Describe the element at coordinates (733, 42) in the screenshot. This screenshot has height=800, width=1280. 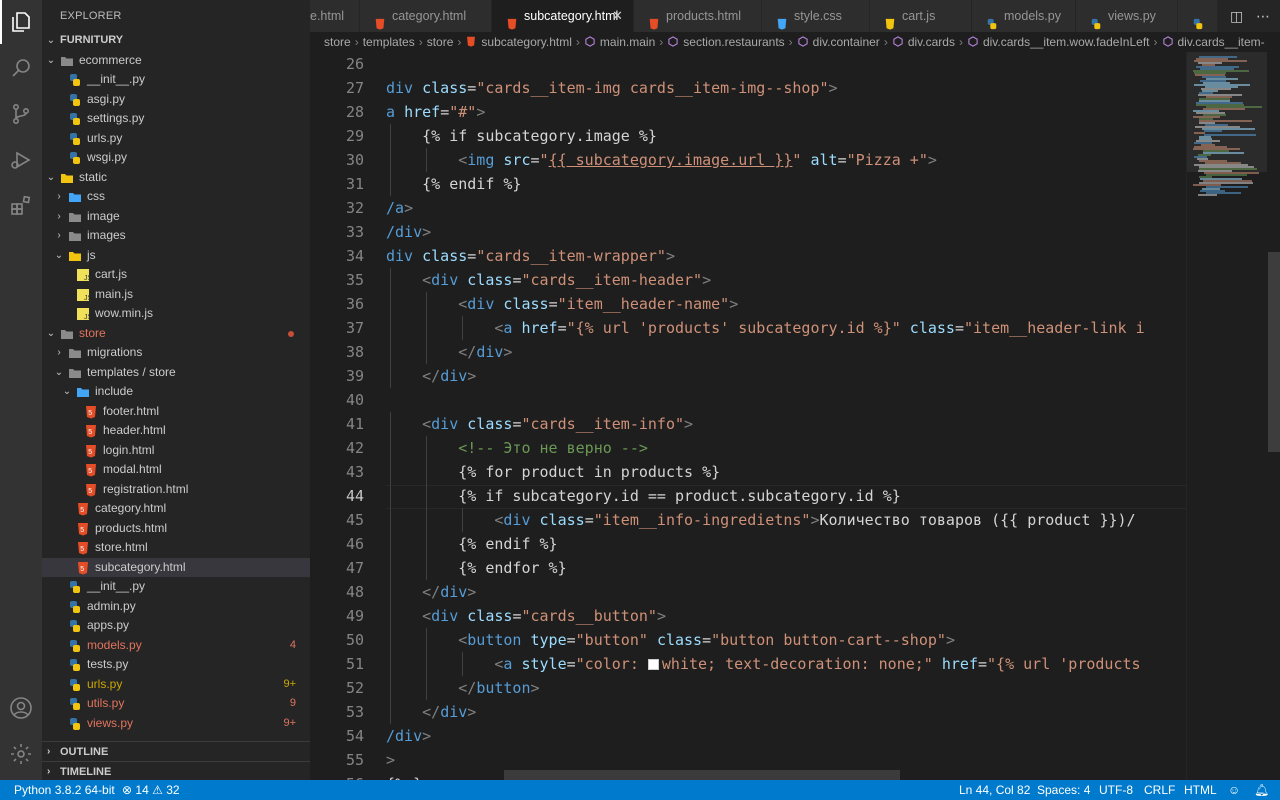
I see `breadcrumb-item: section.restaurants` at that location.